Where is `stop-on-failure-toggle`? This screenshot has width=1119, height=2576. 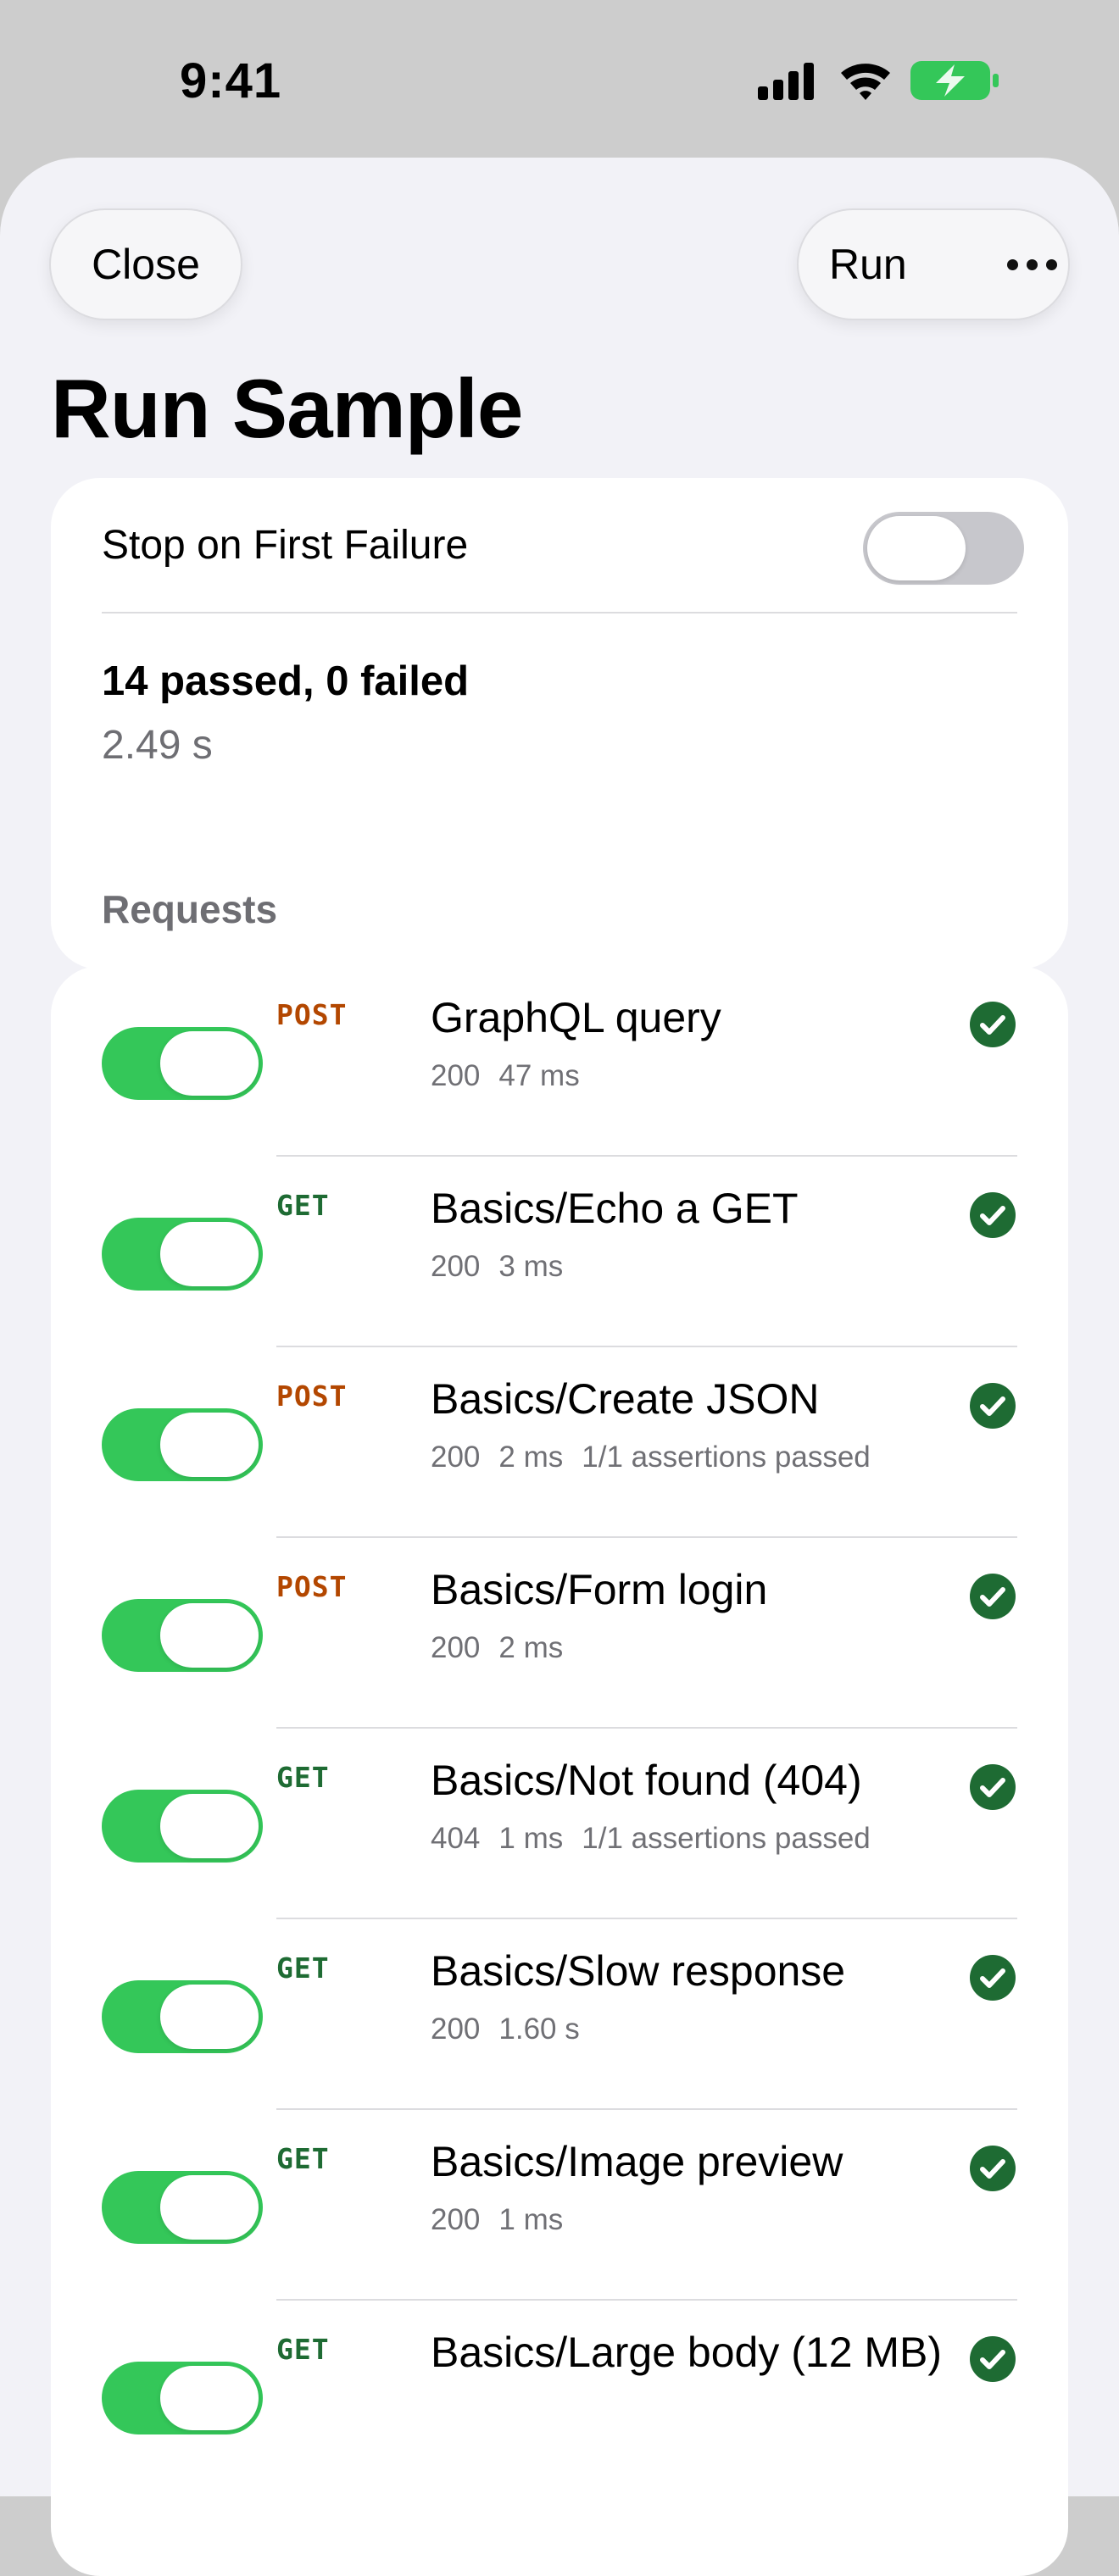
stop-on-failure-toggle is located at coordinates (943, 548).